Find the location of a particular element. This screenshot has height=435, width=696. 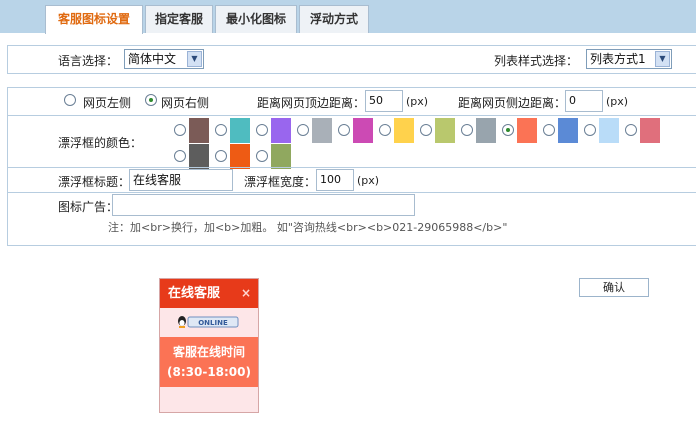

width-input: 100 is located at coordinates (335, 180).